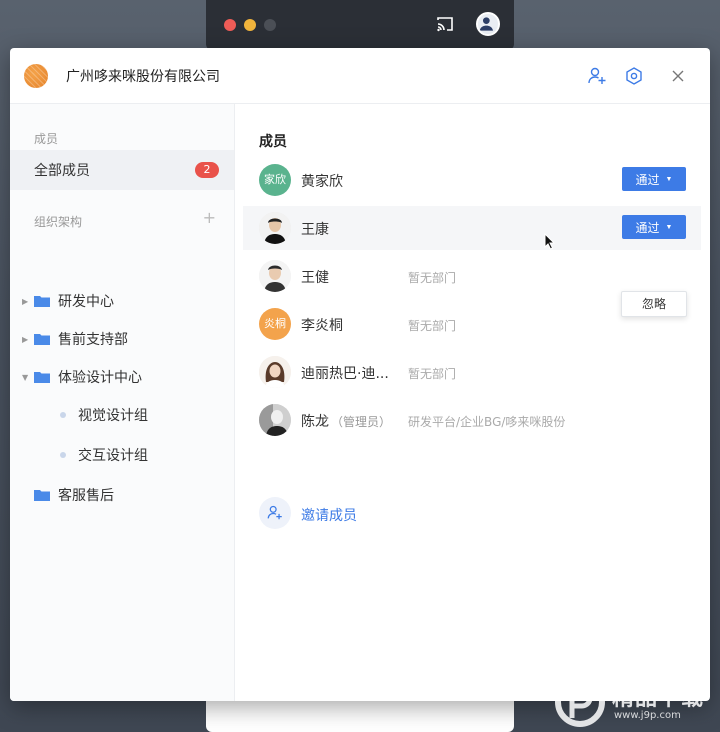 The height and width of the screenshot is (732, 720). I want to click on tree-item-presales: ▶ 售前支持部, so click(69, 339).